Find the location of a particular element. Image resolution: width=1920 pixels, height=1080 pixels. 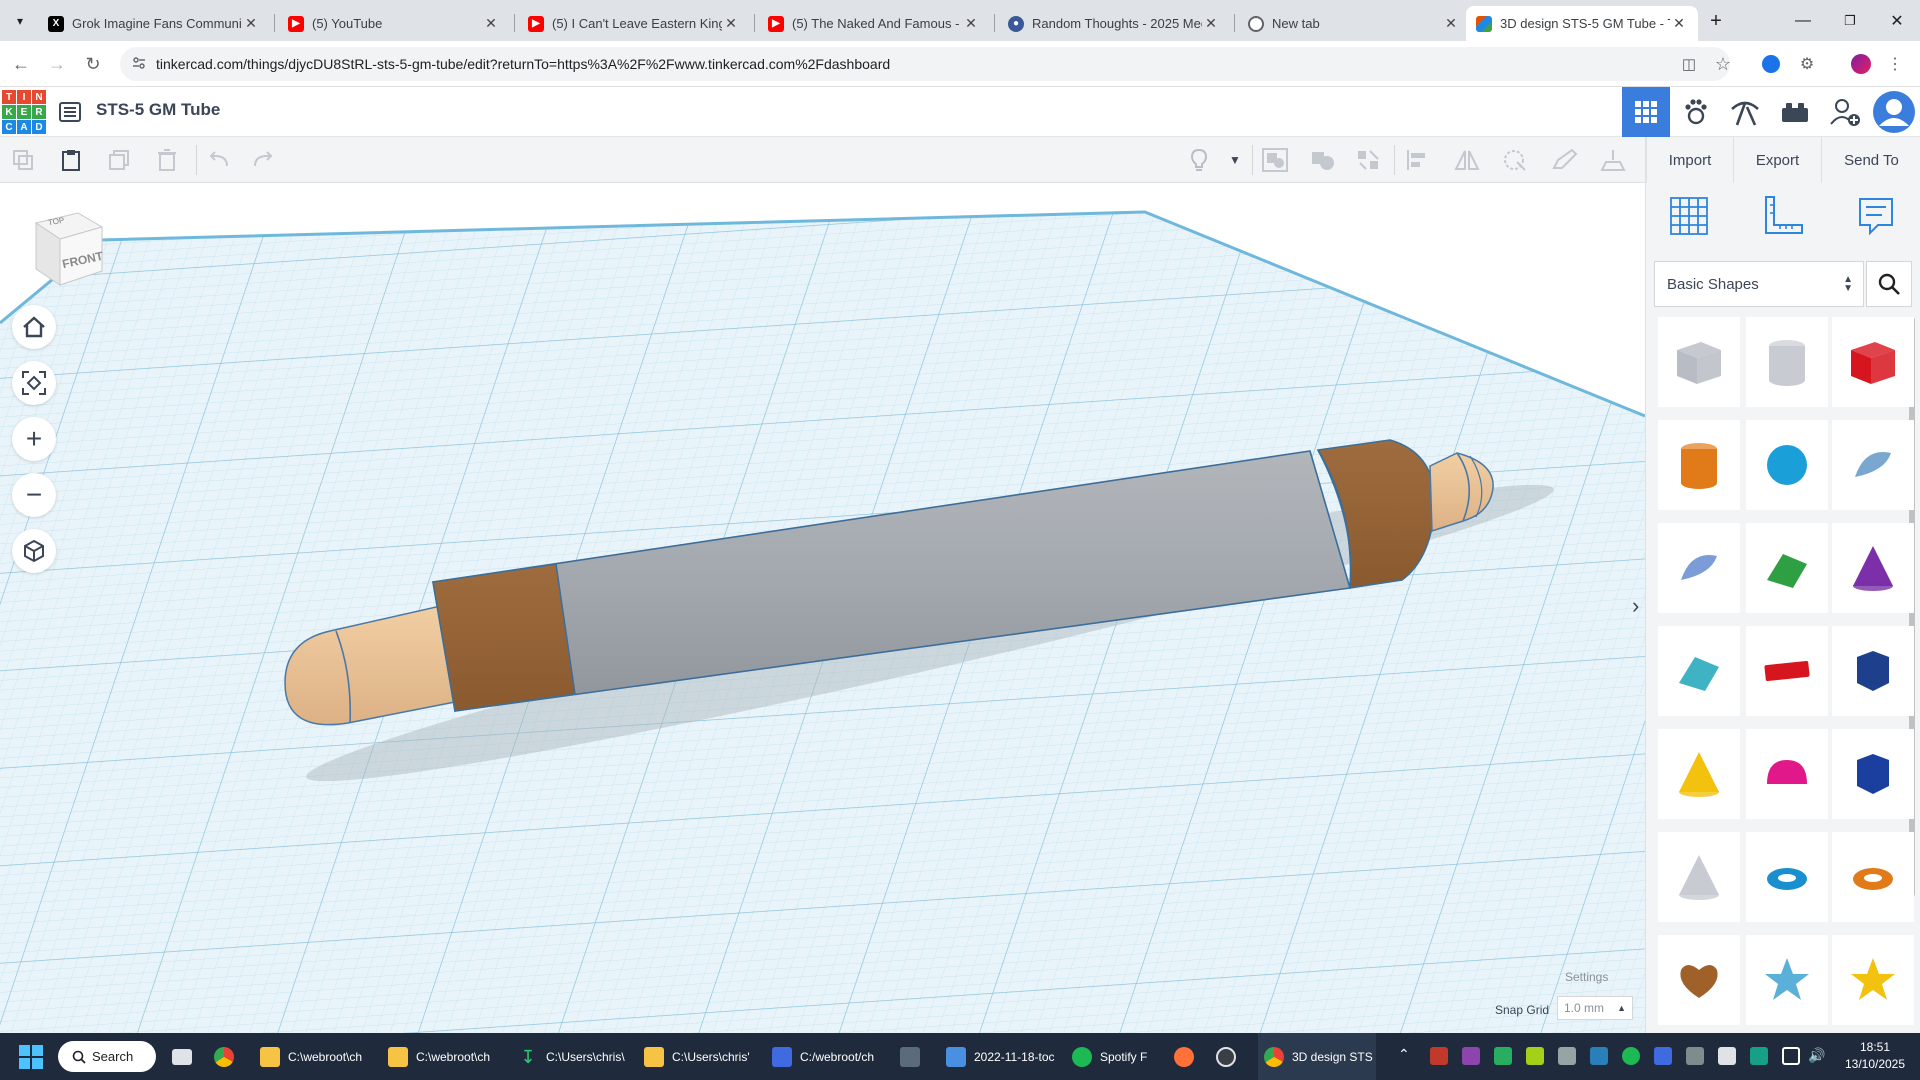

tab-random-thoughts: ● Random Thoughts - 2025 Mega ✕ is located at coordinates (1114, 23).